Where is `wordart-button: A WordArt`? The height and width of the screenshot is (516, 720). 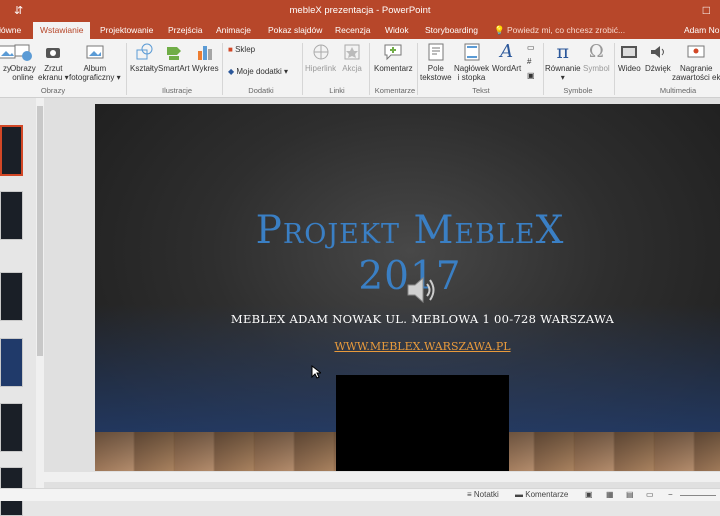 wordart-button: A WordArt is located at coordinates (507, 57).